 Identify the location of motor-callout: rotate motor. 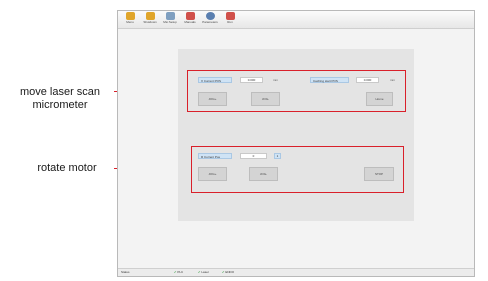
(67, 168).